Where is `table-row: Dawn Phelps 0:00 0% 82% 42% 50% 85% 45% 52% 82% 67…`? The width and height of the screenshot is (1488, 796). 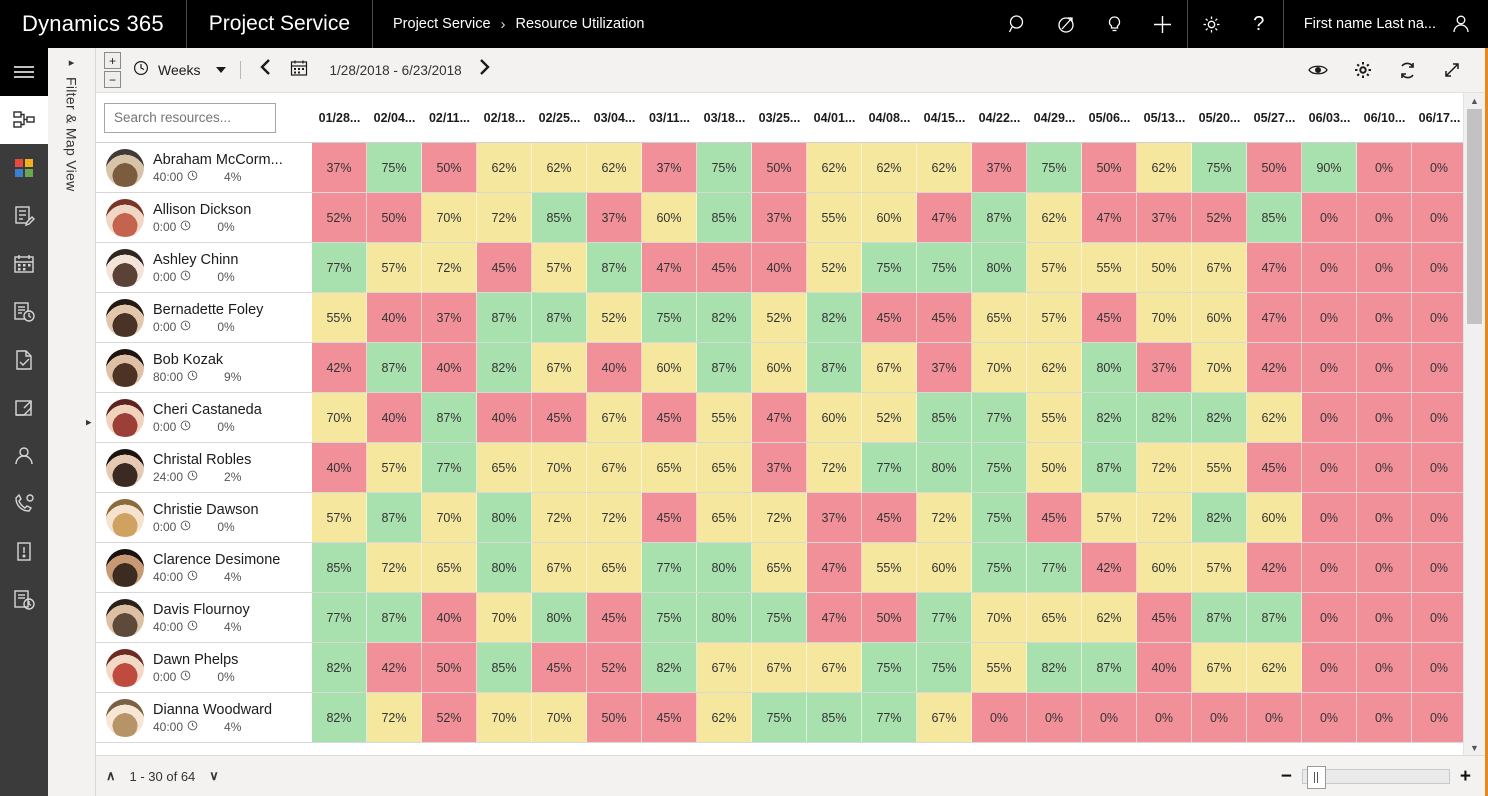
table-row: Dawn Phelps 0:00 0% 82% 42% 50% 85% 45% 52% 82% 67… is located at coordinates (779, 668).